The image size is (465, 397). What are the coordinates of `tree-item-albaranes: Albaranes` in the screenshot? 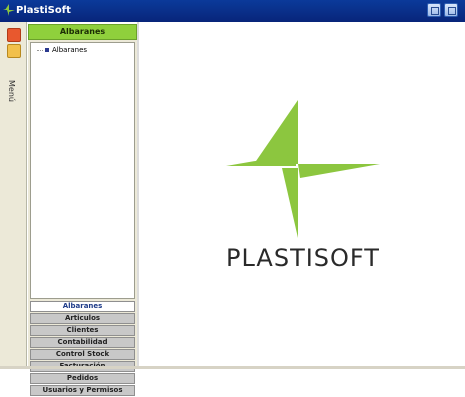 It's located at (62, 50).